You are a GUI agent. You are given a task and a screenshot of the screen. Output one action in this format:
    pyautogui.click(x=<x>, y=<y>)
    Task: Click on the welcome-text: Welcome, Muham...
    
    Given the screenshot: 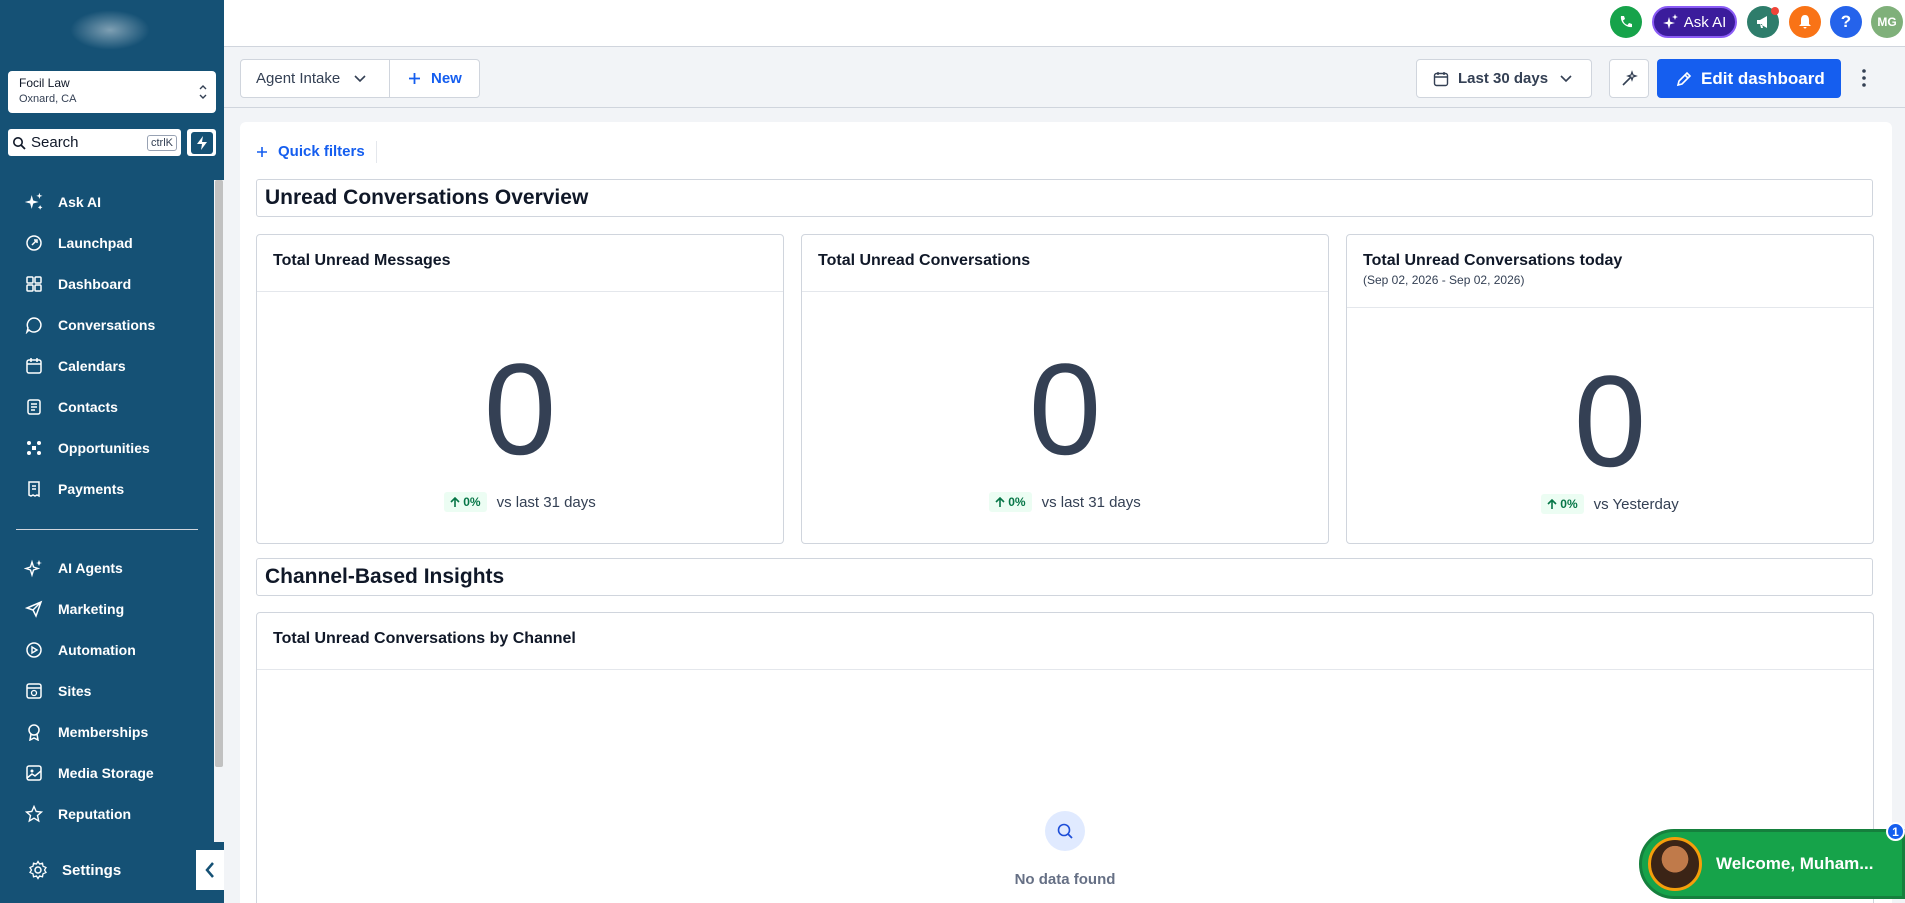 What is the action you would take?
    pyautogui.click(x=1795, y=863)
    